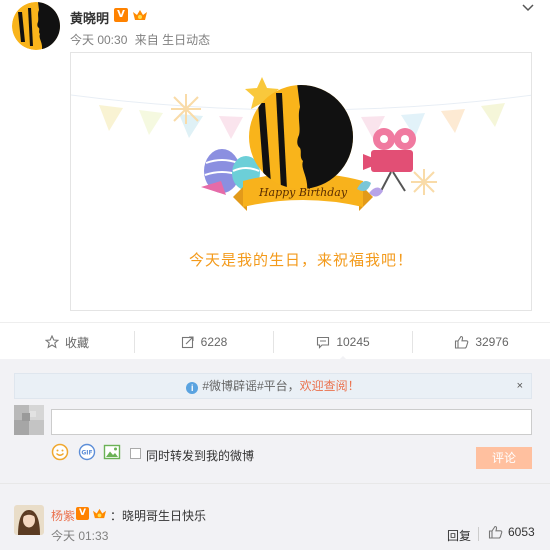 The height and width of the screenshot is (550, 550). I want to click on favorite-label: 收藏, so click(76, 342).